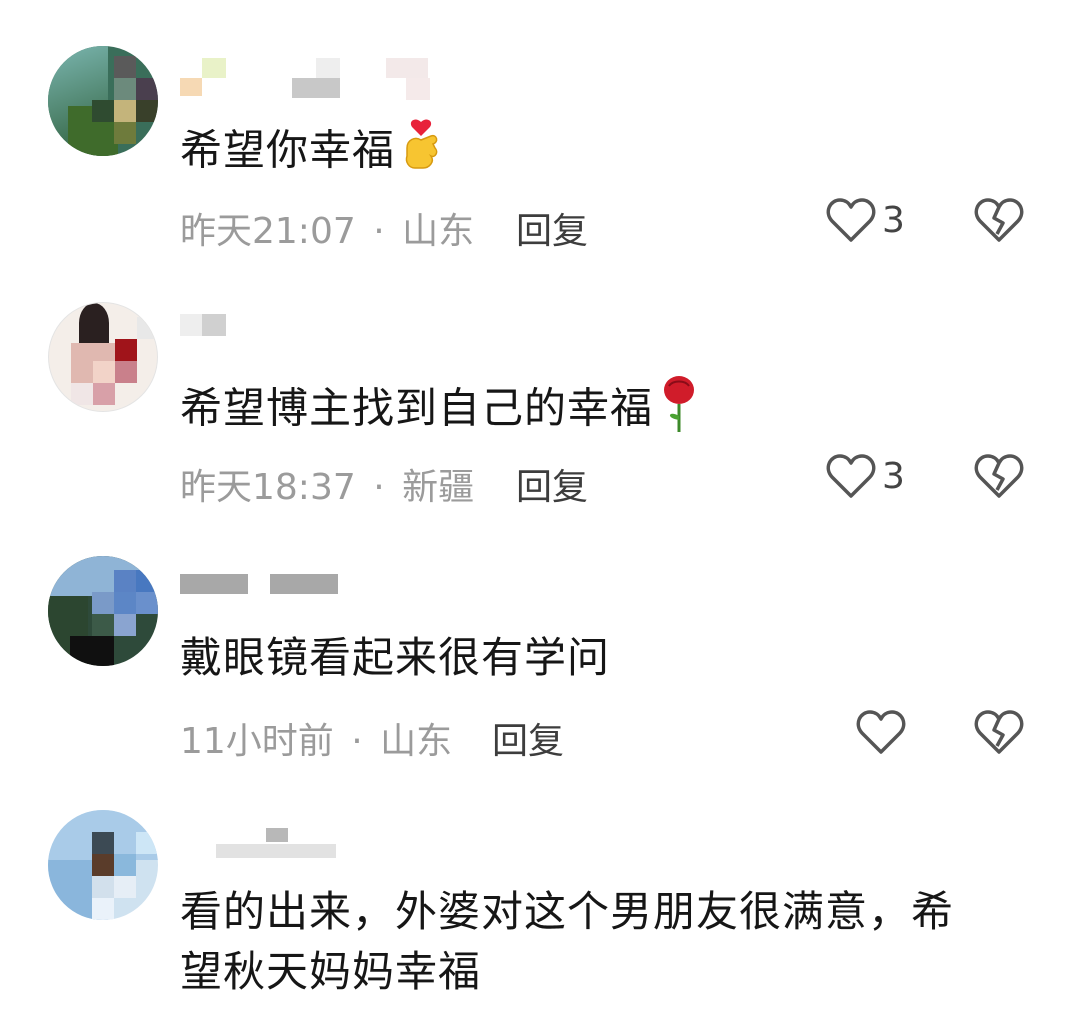 Image resolution: width=1080 pixels, height=1032 pixels. I want to click on avatar, so click(103, 865).